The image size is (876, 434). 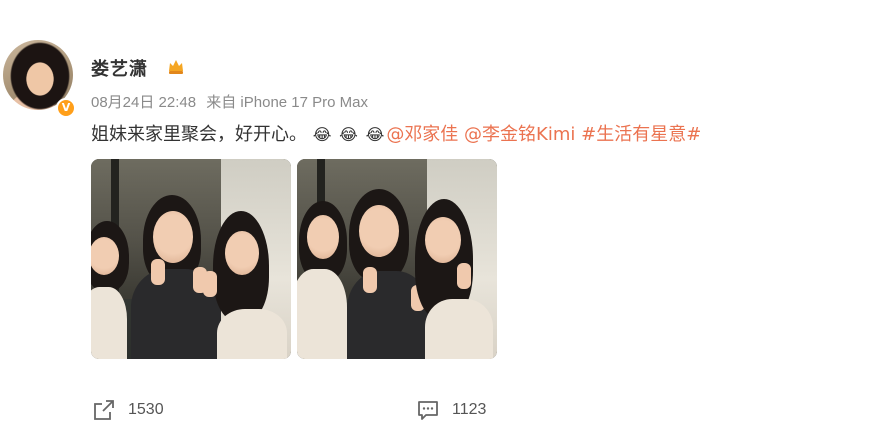 I want to click on share-icon, so click(x=104, y=410).